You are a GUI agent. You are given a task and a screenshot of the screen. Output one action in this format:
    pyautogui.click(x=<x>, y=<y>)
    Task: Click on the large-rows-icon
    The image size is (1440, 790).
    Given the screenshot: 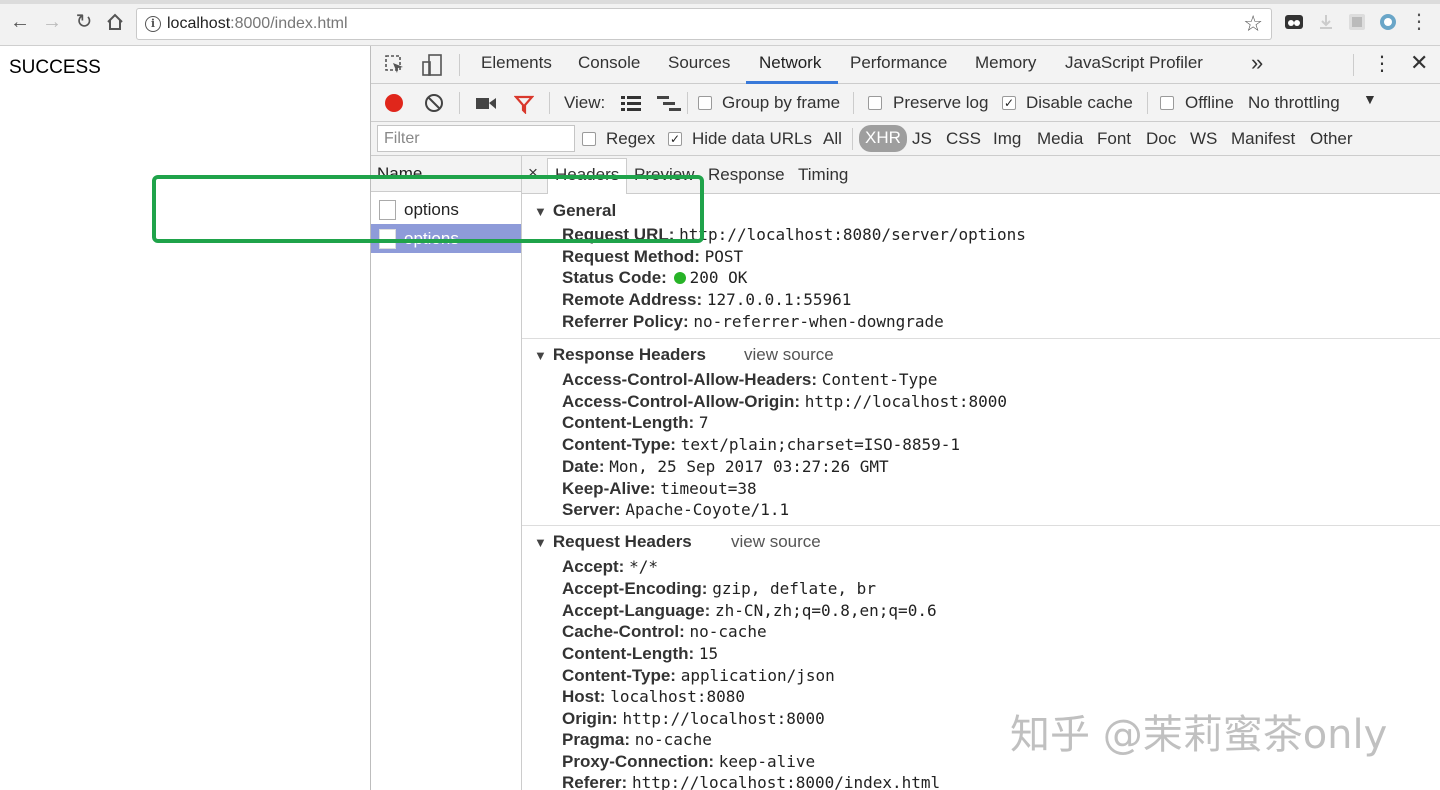 What is the action you would take?
    pyautogui.click(x=631, y=105)
    